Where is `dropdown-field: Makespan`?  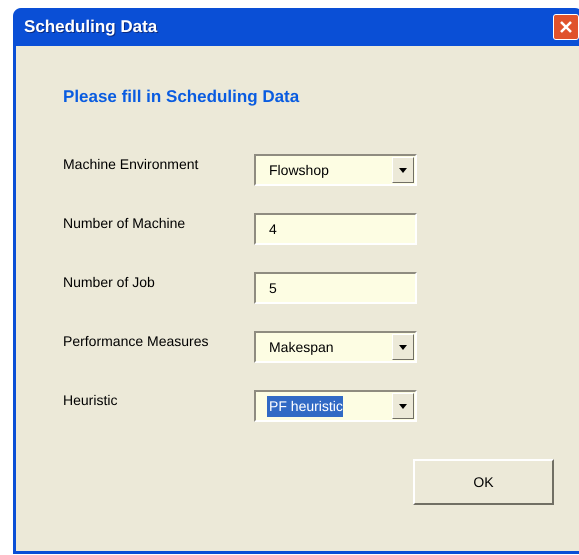 dropdown-field: Makespan is located at coordinates (335, 347).